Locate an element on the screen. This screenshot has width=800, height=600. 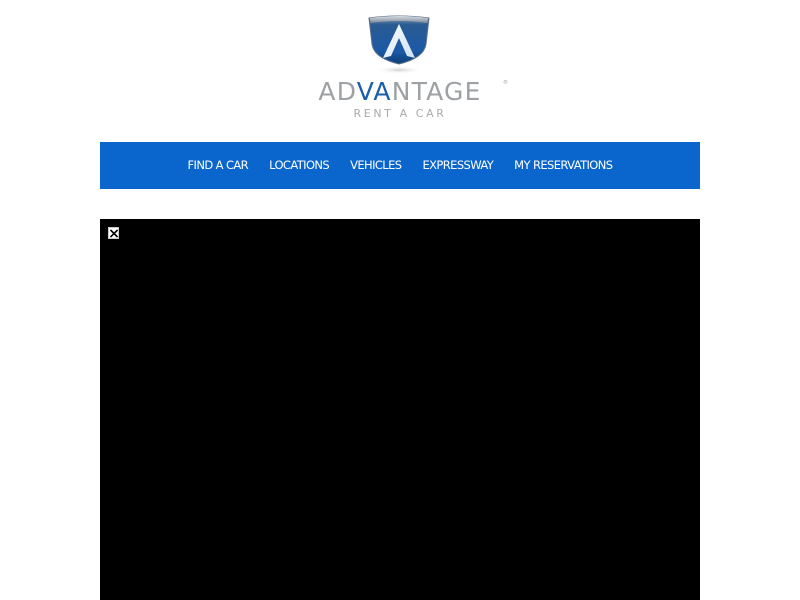
close-icon is located at coordinates (114, 233).